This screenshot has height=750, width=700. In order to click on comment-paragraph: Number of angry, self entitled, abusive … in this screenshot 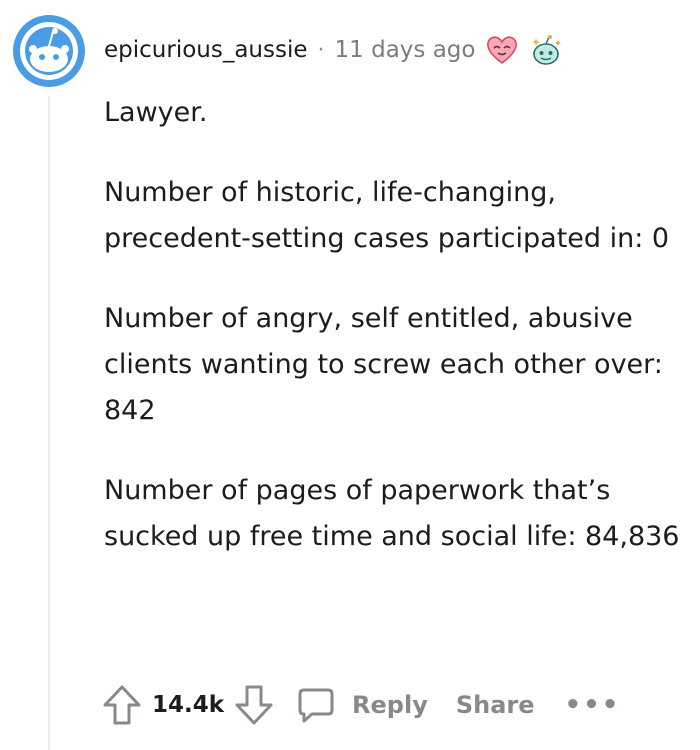, I will do `click(383, 364)`.